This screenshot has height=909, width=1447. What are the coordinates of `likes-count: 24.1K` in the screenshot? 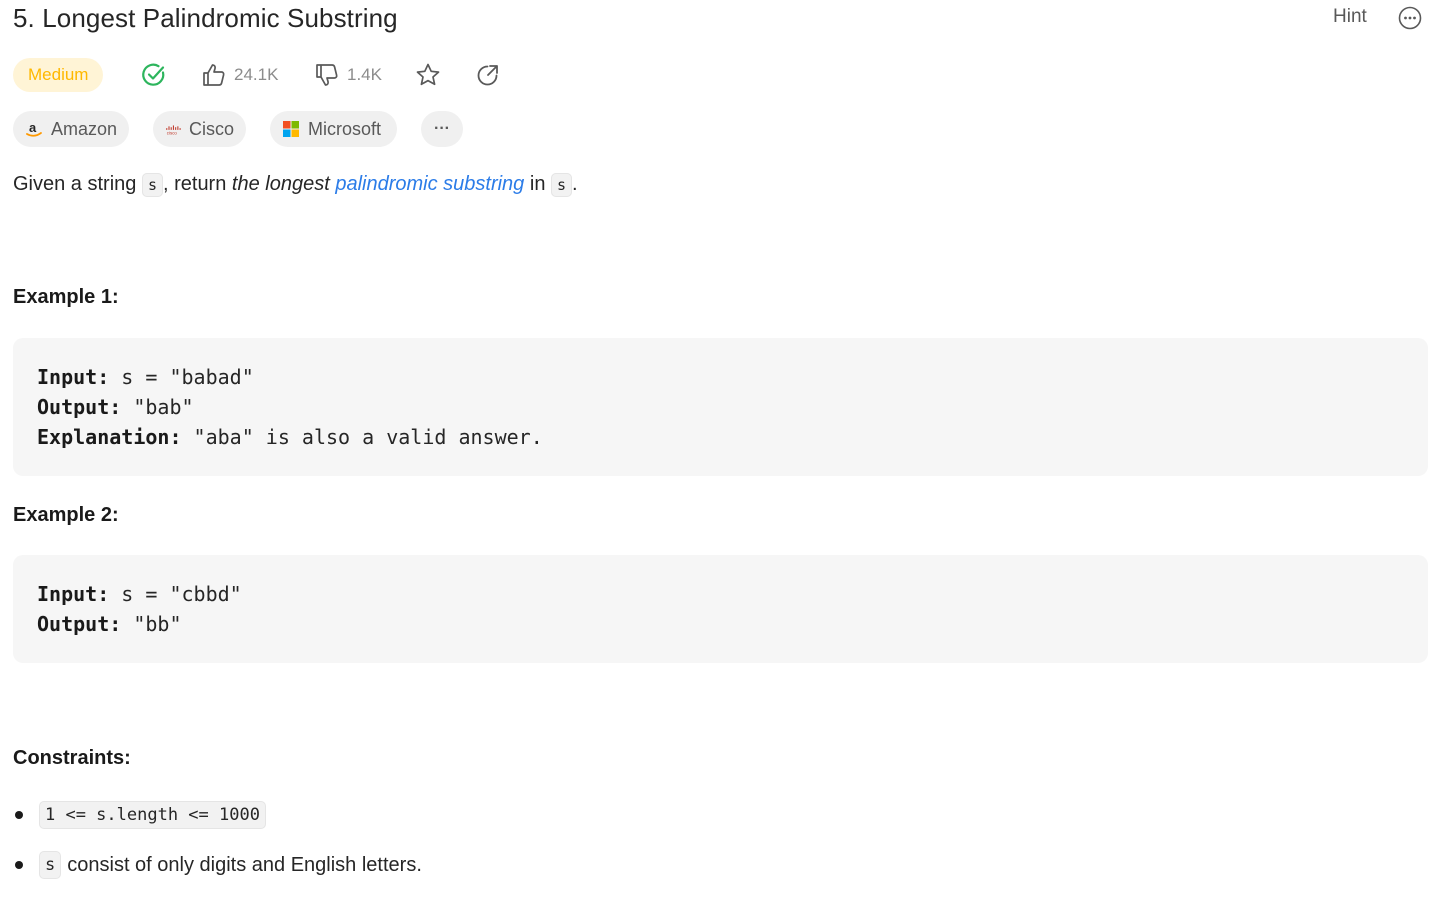 It's located at (256, 74).